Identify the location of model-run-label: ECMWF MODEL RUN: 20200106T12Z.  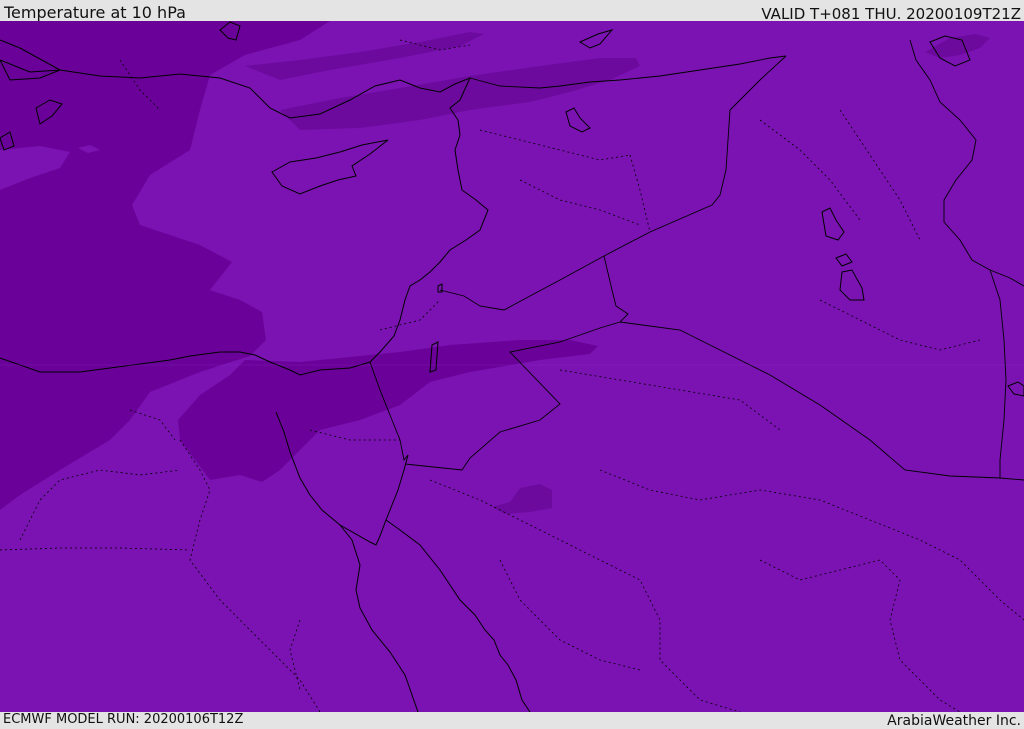
(123, 719).